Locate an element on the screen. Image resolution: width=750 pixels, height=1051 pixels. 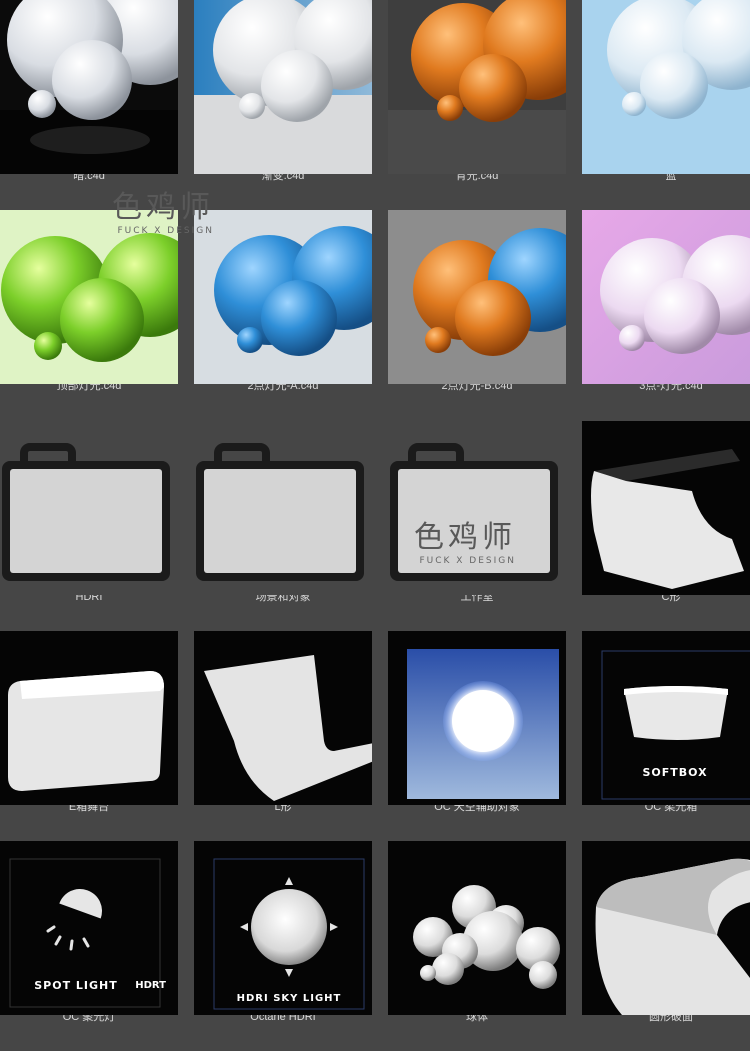
hdrt-caption: HDRT is located at coordinates (150, 985).